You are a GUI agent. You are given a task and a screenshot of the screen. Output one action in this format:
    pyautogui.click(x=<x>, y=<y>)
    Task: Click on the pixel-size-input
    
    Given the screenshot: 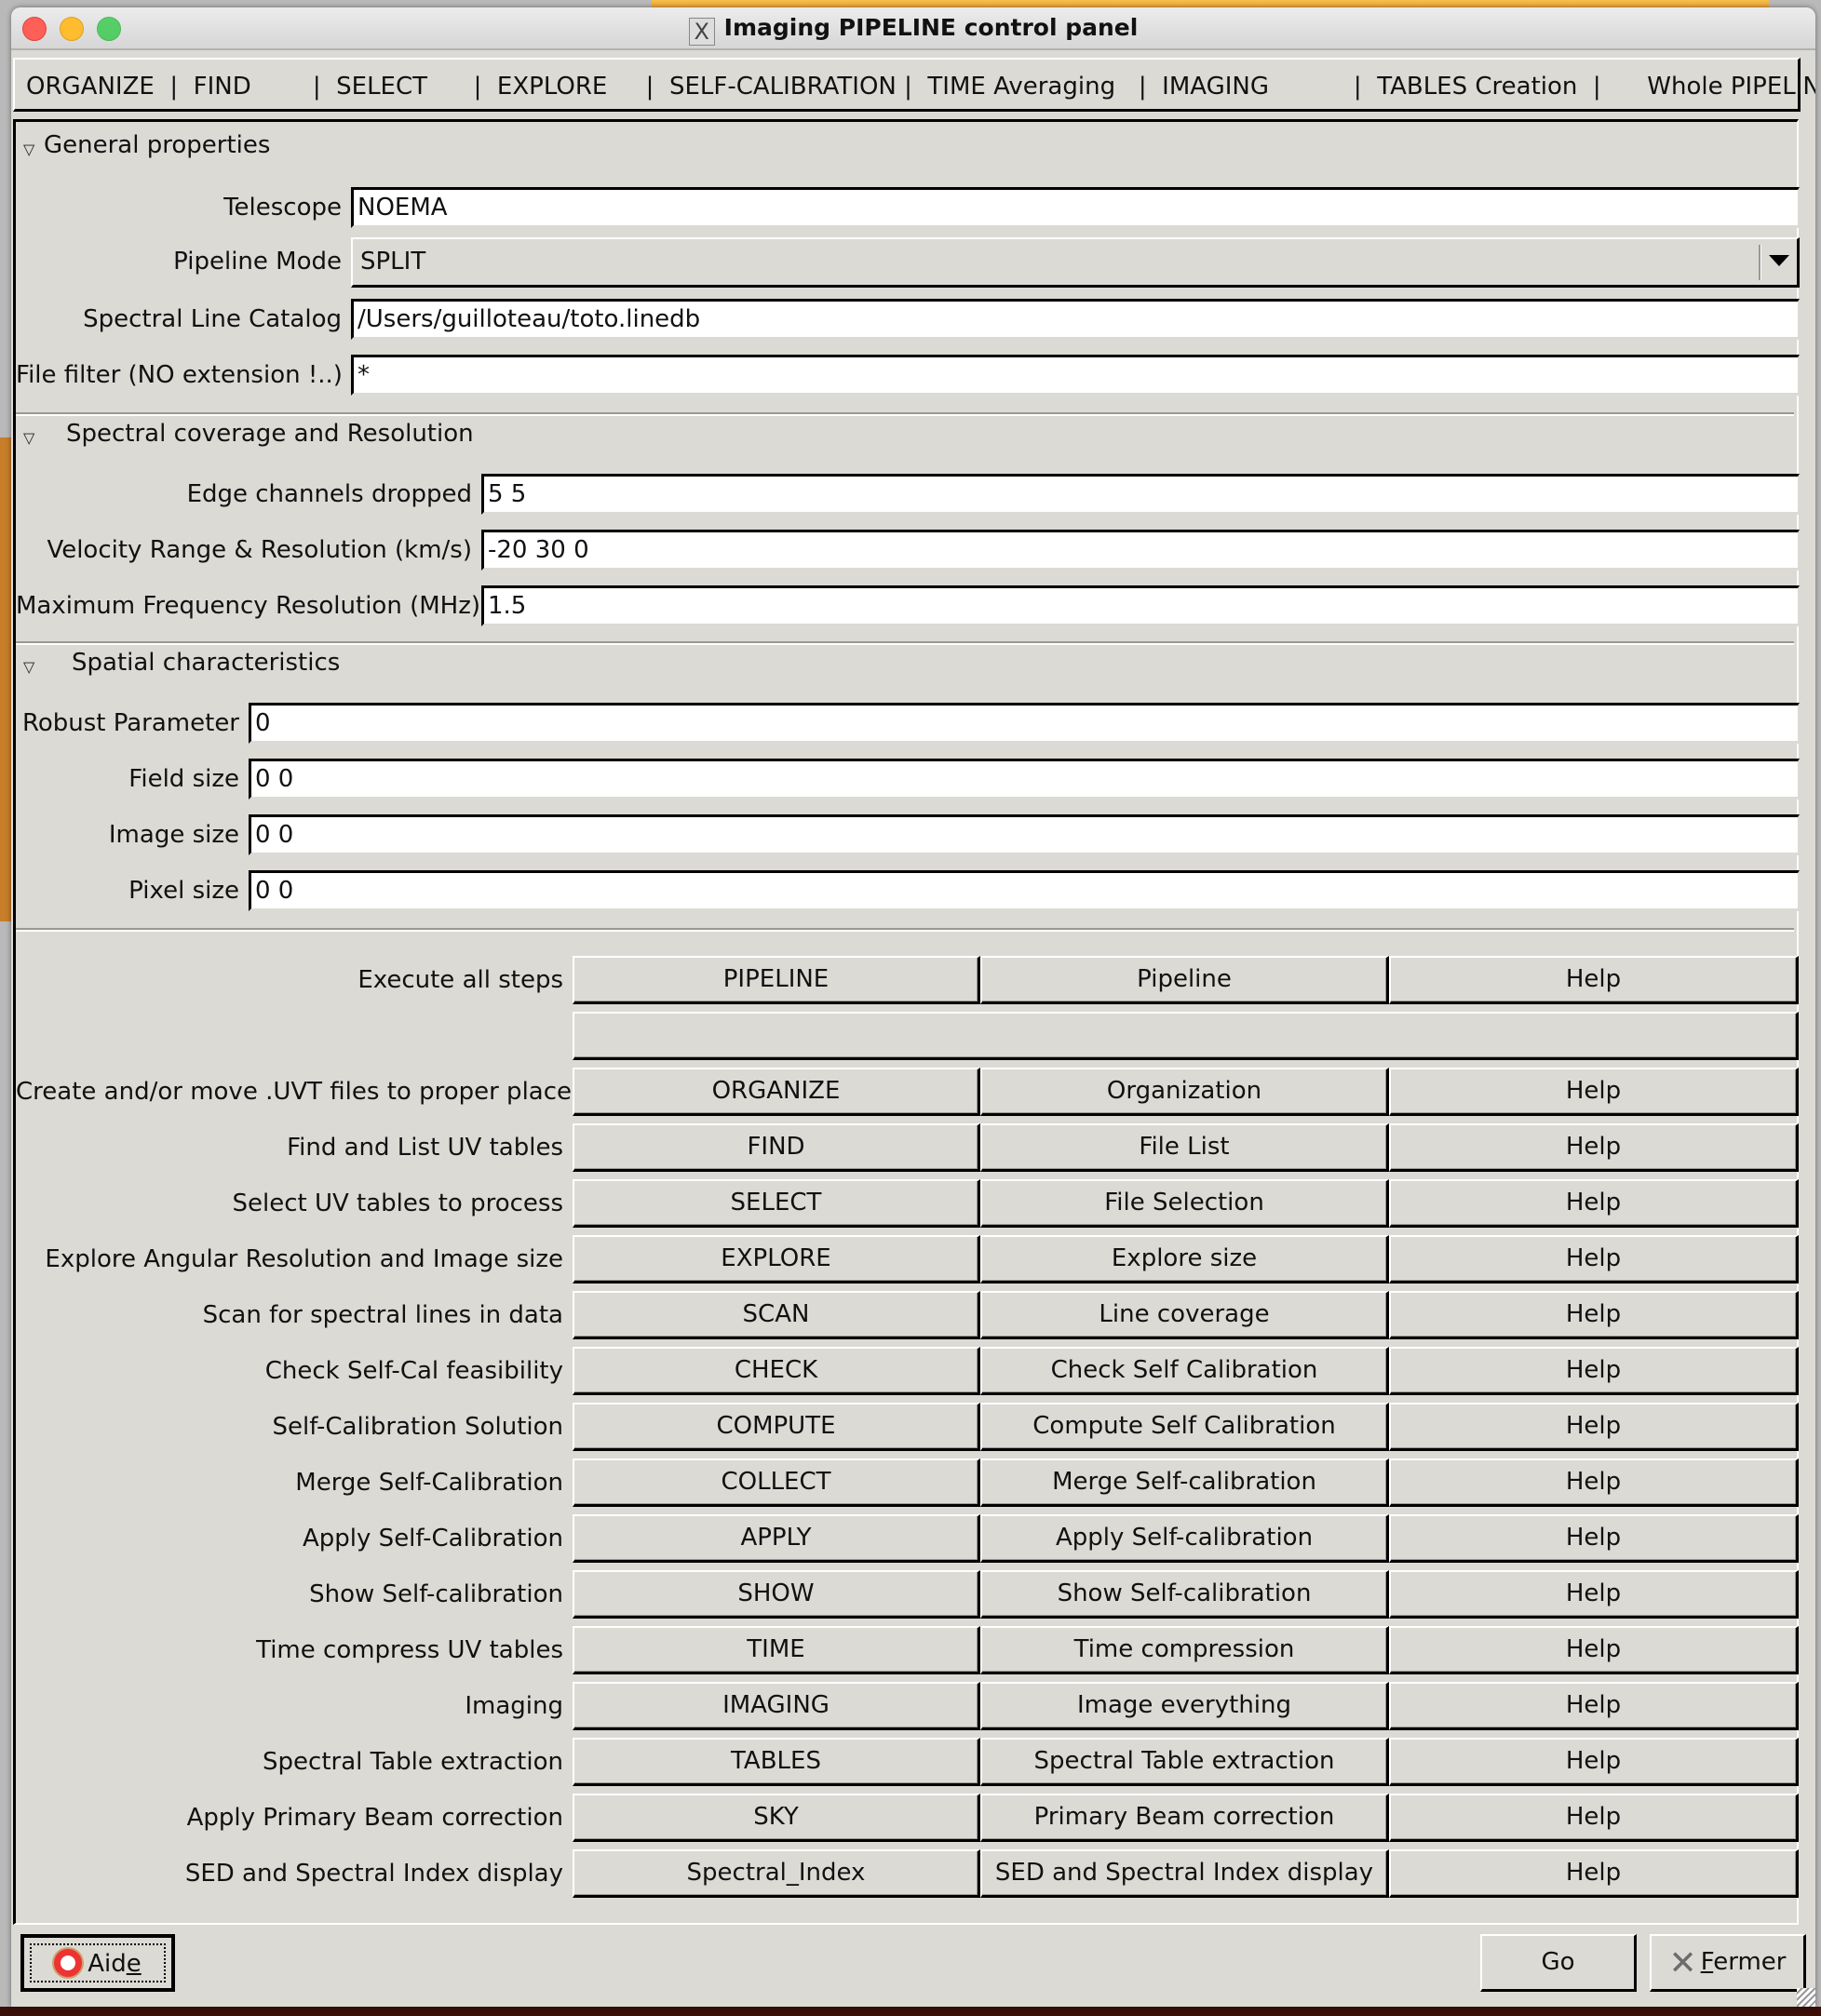 What is the action you would take?
    pyautogui.click(x=1024, y=890)
    